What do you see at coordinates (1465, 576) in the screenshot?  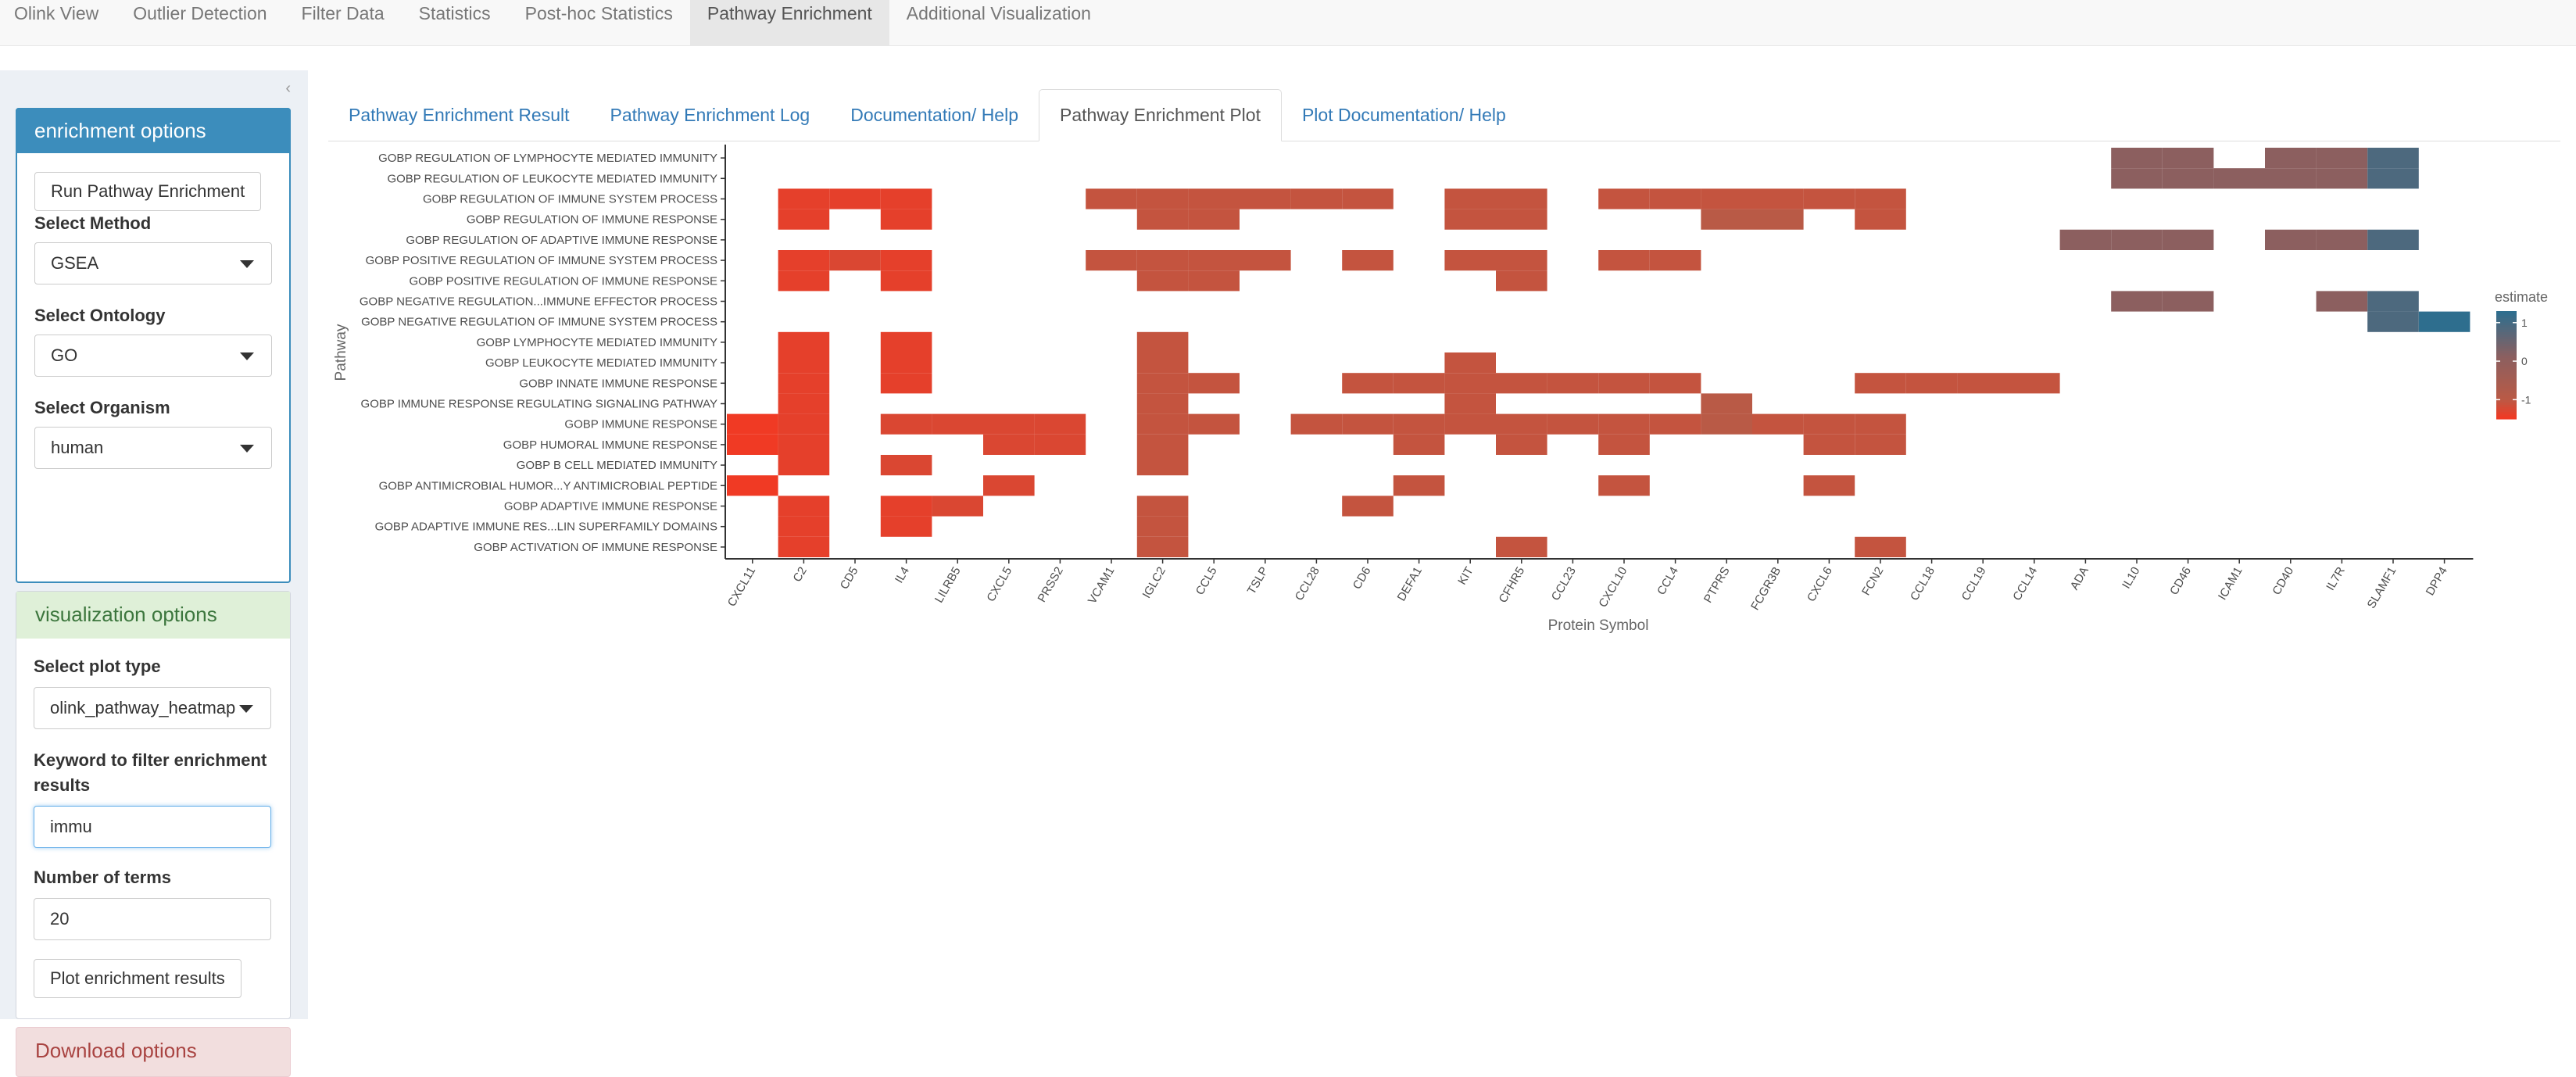 I see `x-tick-label: KIT` at bounding box center [1465, 576].